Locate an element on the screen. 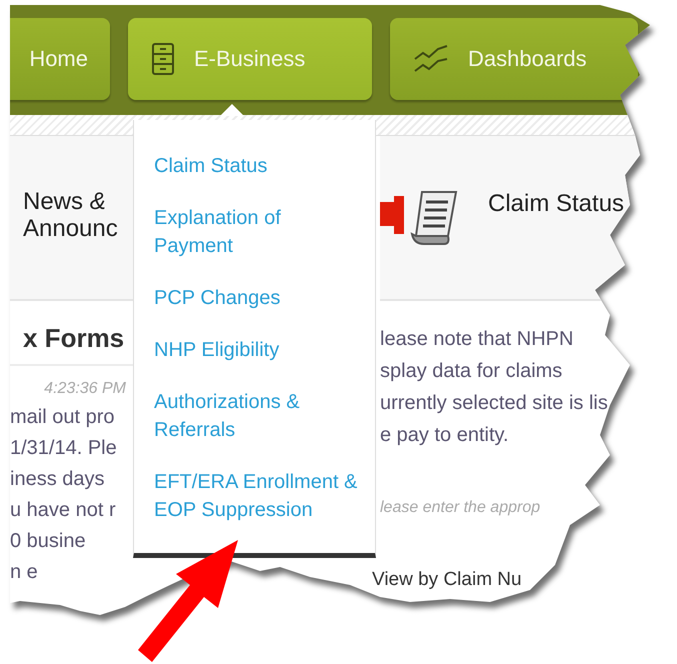 This screenshot has width=677, height=664. cabinet-icon is located at coordinates (163, 59).